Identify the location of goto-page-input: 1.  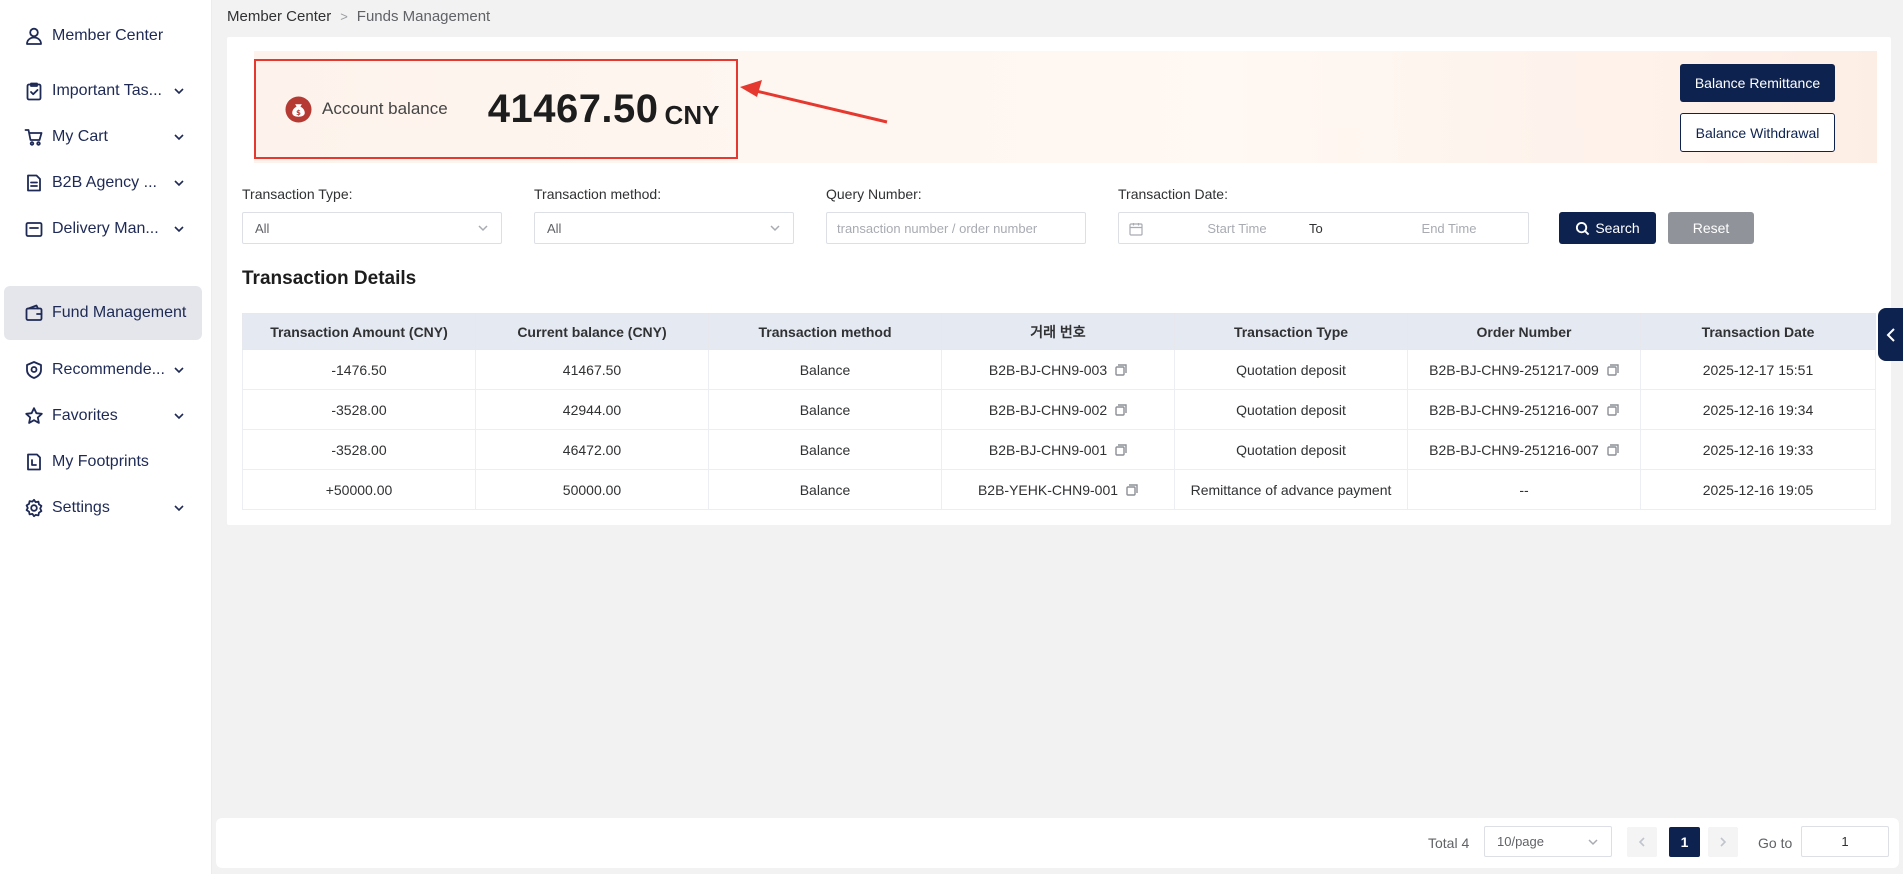
(1845, 841).